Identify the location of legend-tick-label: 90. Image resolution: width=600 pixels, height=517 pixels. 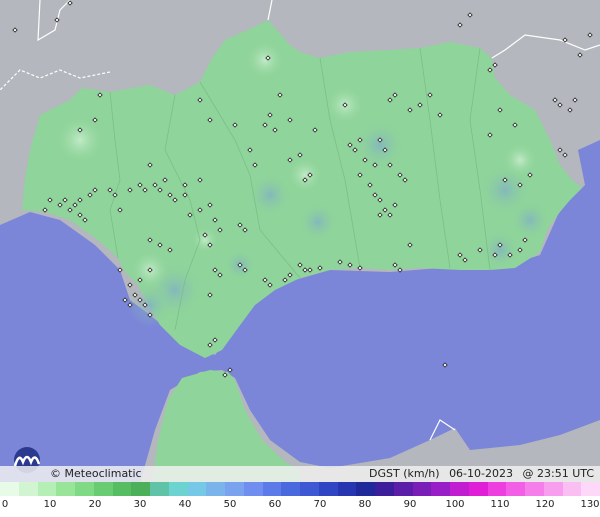
(410, 504).